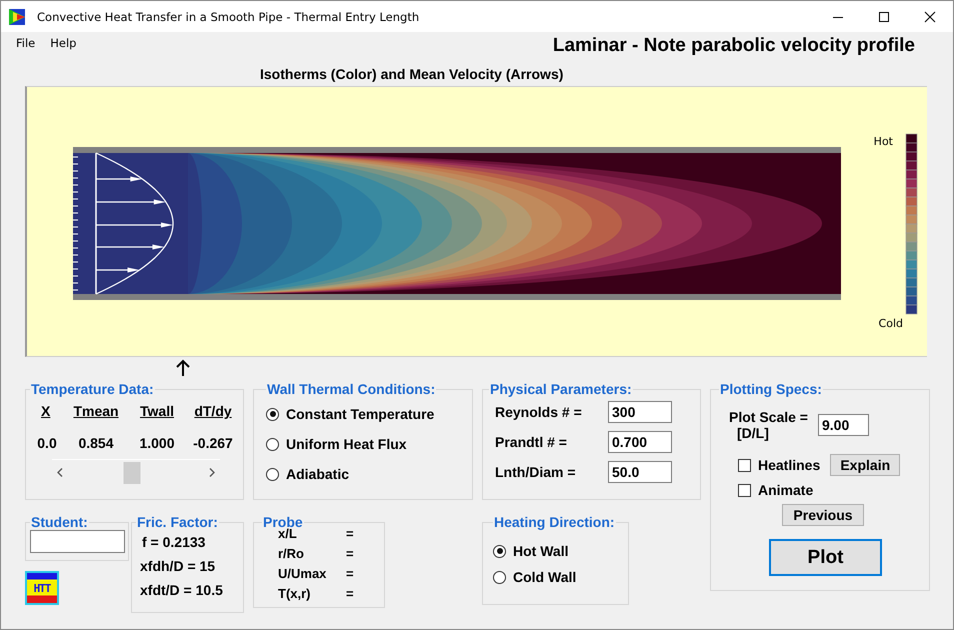 The width and height of the screenshot is (954, 630). Describe the element at coordinates (291, 554) in the screenshot. I see `probe-label: r/Ro` at that location.